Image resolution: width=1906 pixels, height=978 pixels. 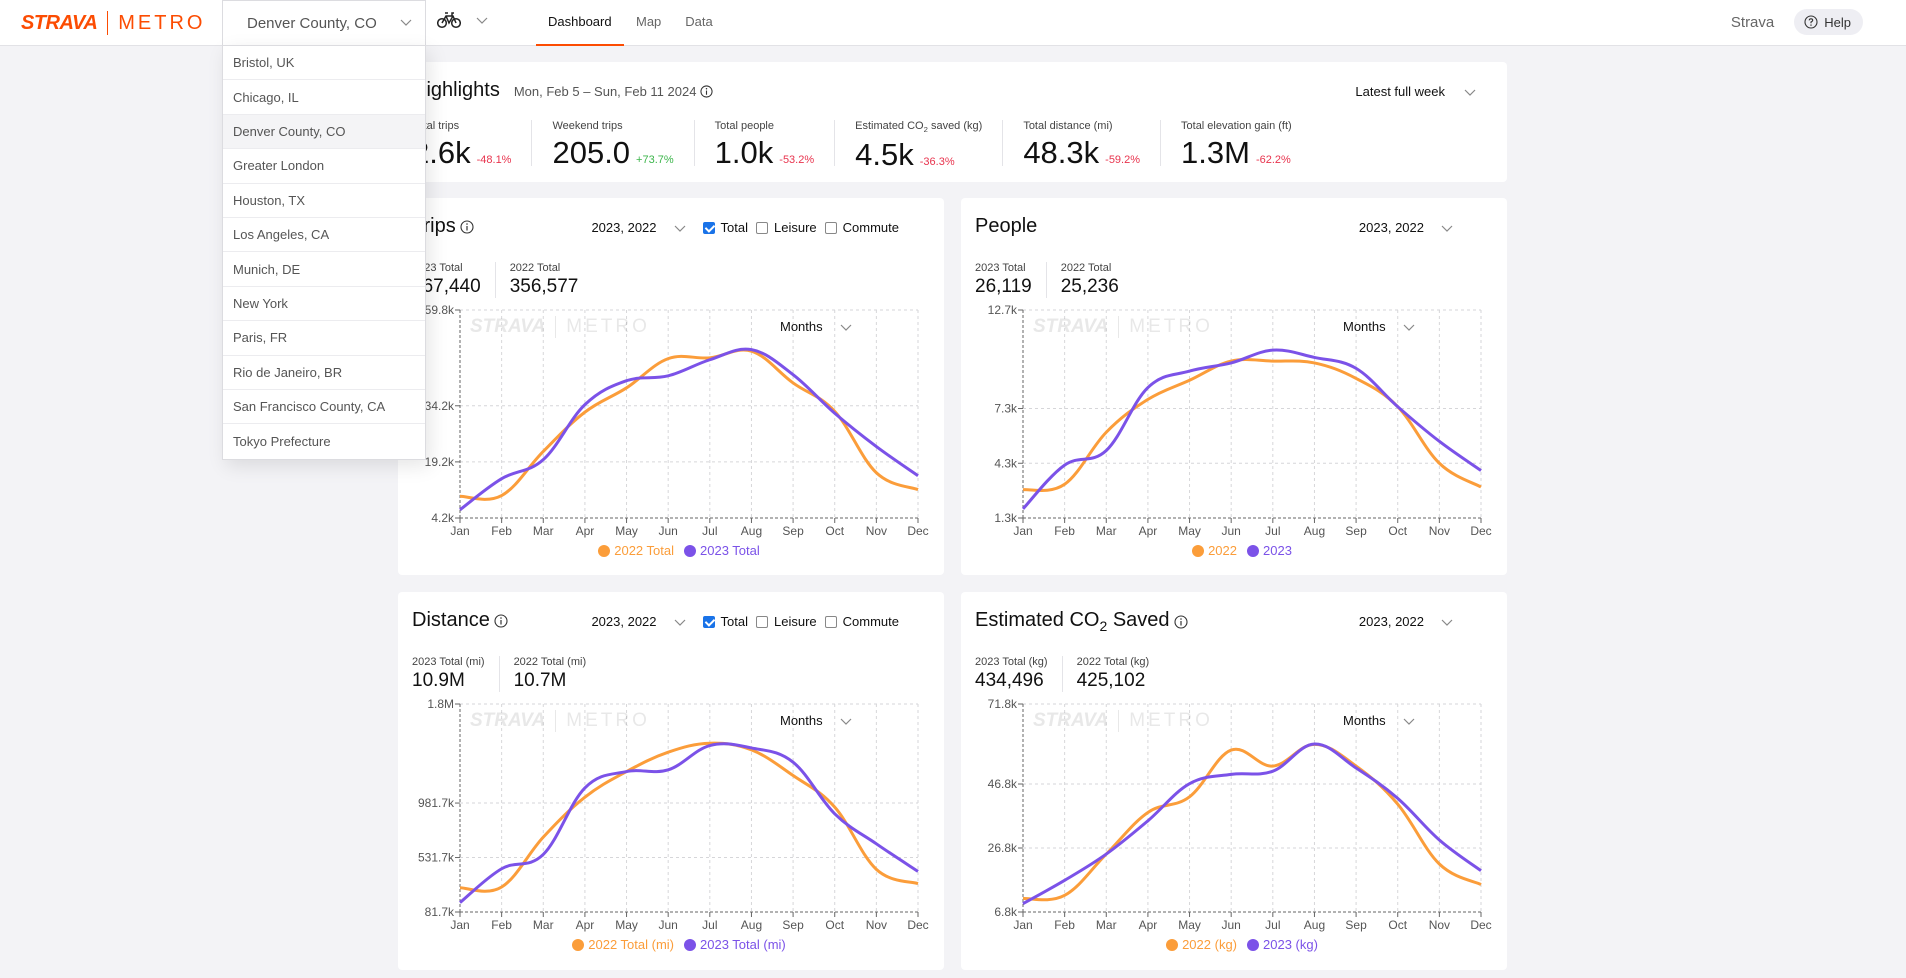 What do you see at coordinates (698, 23) in the screenshot?
I see `tab-data: Data` at bounding box center [698, 23].